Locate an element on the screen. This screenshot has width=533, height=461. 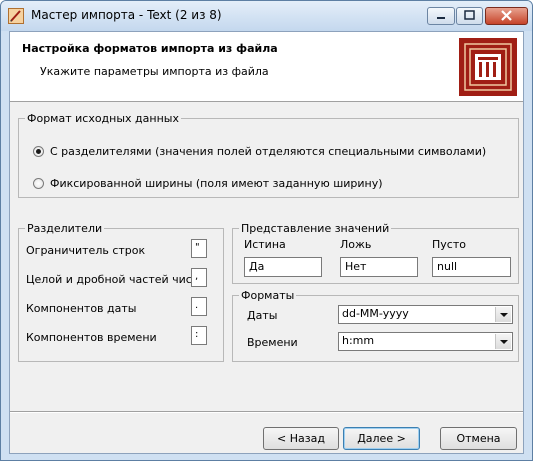
row-delimiter-label: Ограничитель строк is located at coordinates (86, 250).